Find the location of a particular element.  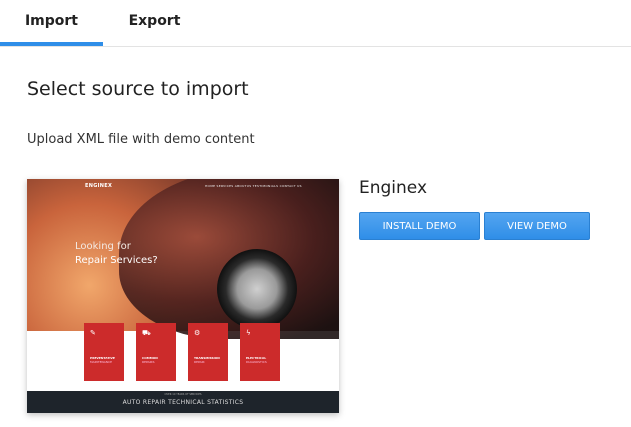

bolt-icon: ϟ is located at coordinates (248, 333).